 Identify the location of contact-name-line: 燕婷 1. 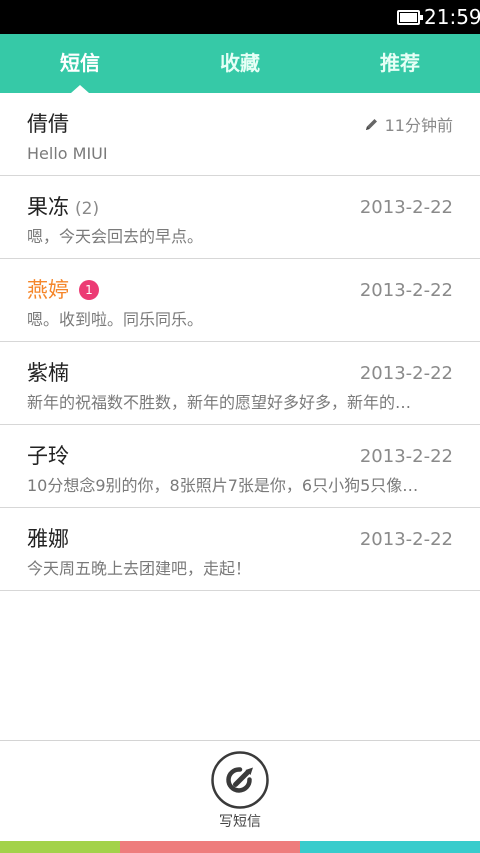
(63, 290).